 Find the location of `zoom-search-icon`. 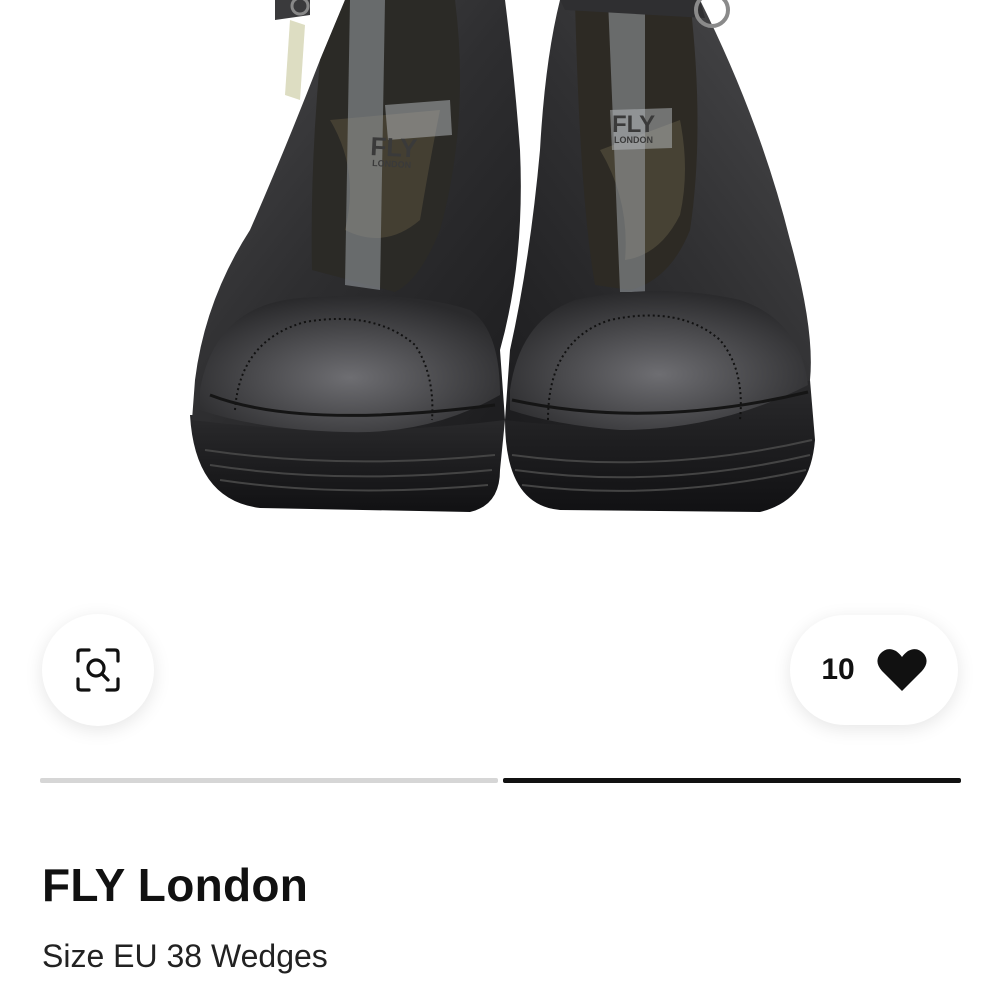

zoom-search-icon is located at coordinates (98, 670).